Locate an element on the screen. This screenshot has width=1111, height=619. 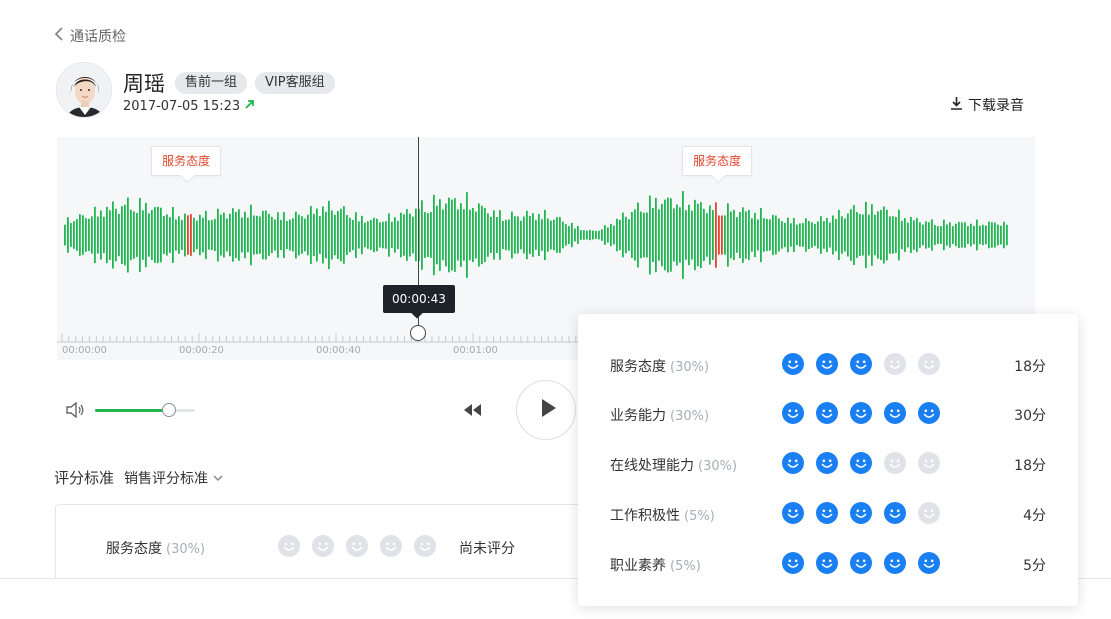
popover-row: 工作积极性 (5%) 4分 is located at coordinates (830, 514).